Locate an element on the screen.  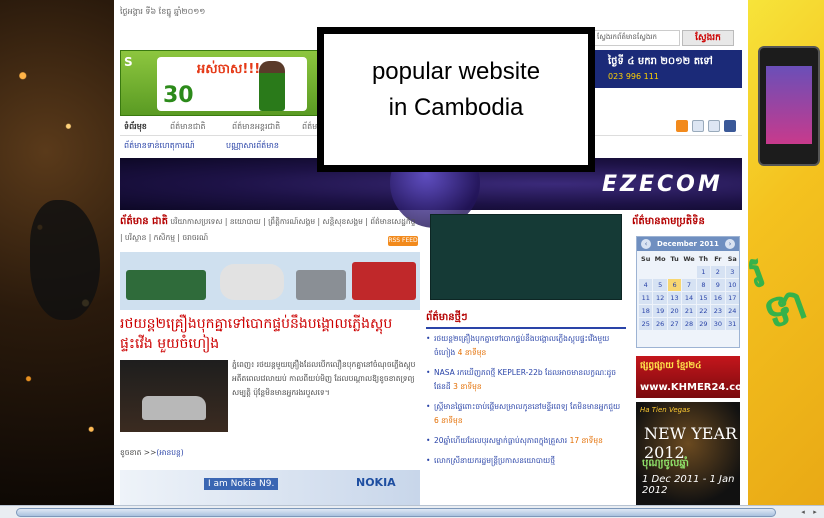
nav-item-home: ទំព័រមុខ is located at coordinates (135, 127).